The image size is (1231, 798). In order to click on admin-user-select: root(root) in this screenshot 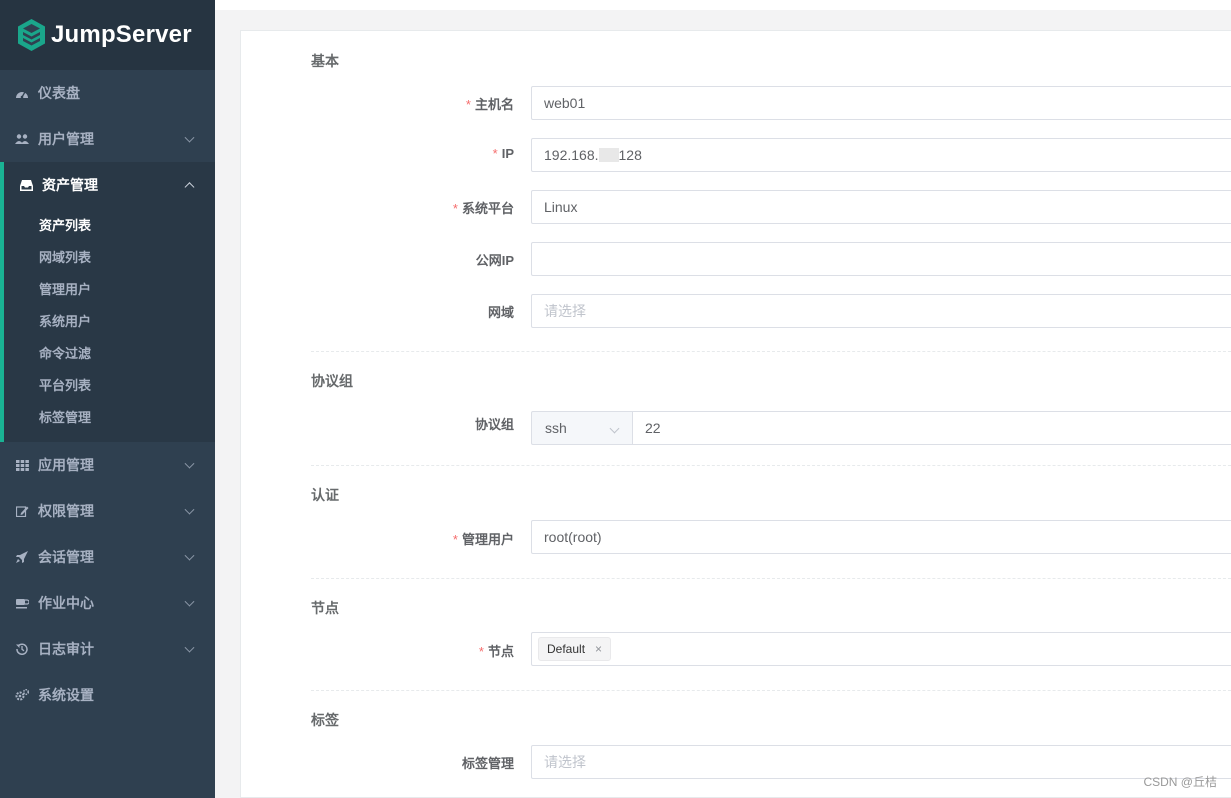, I will do `click(881, 537)`.